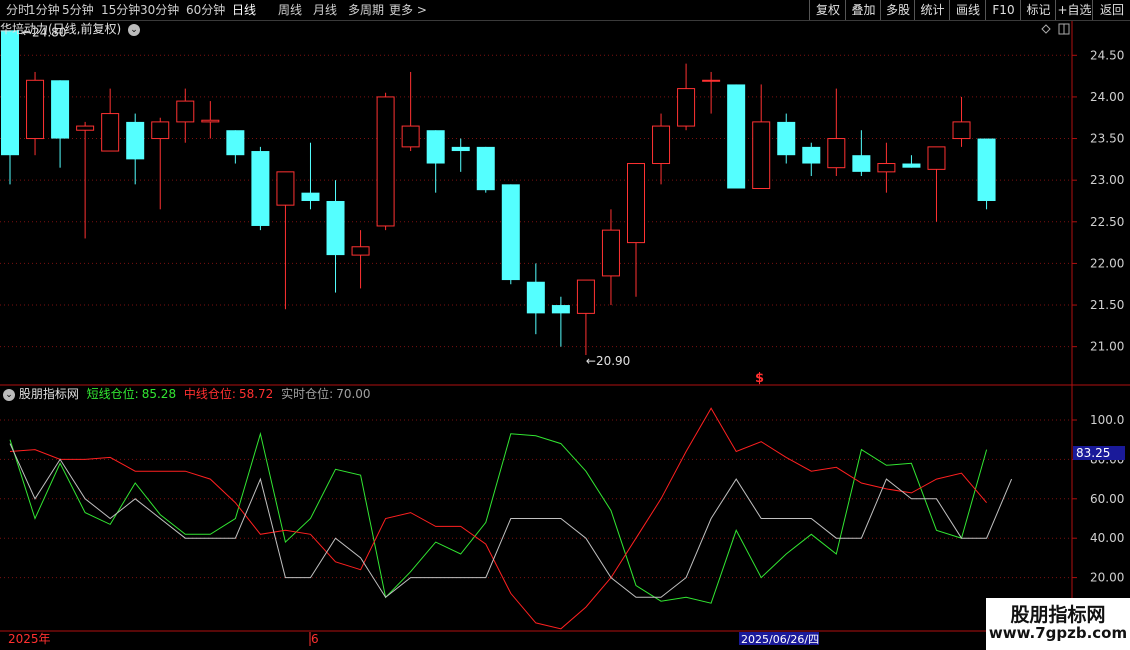  I want to click on price-tick-label: 23.00, so click(1107, 180).